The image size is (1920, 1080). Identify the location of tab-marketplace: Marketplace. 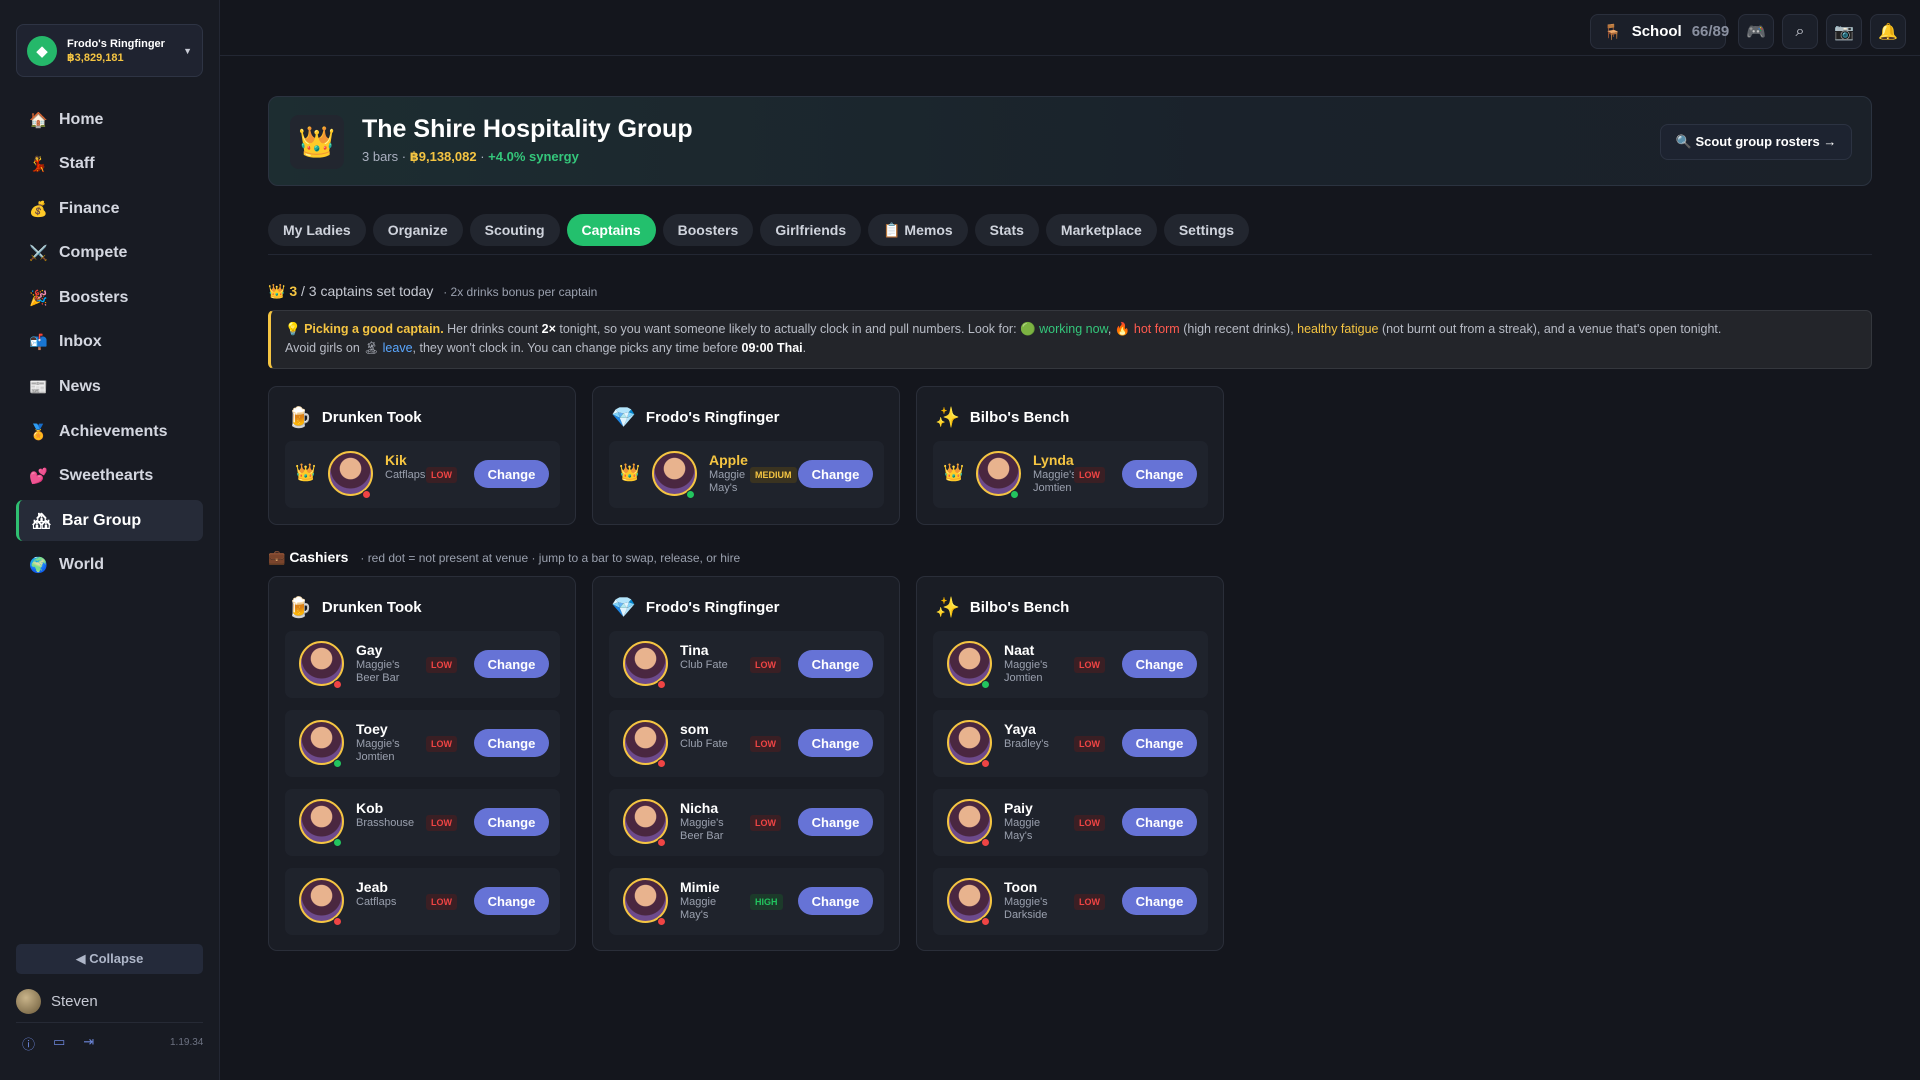
(1101, 230).